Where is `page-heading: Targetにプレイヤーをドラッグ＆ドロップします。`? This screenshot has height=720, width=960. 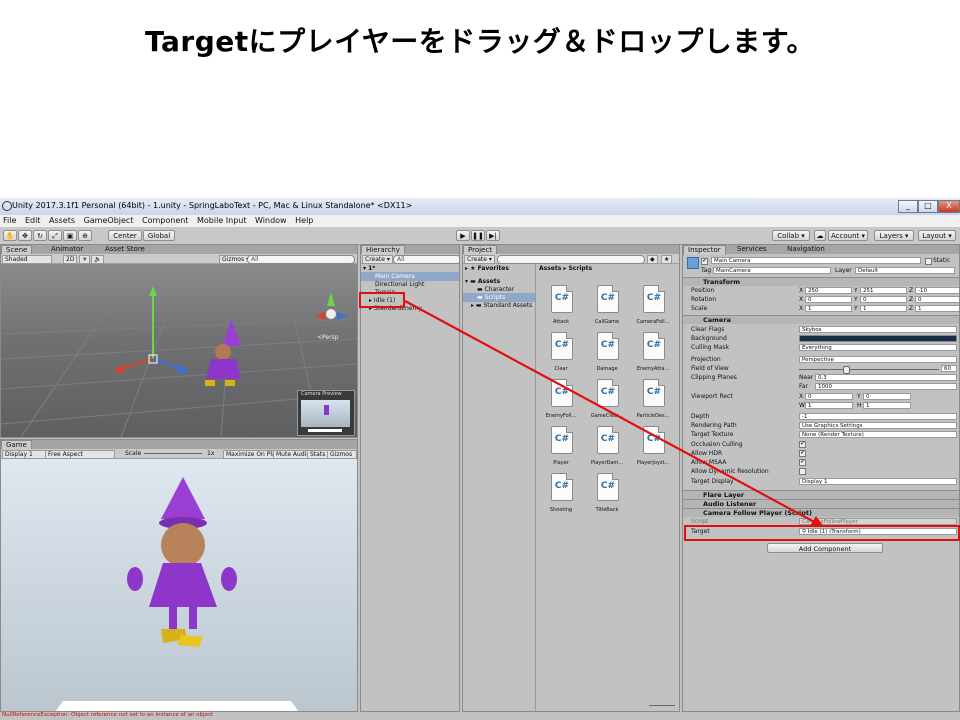
page-heading: Targetにプレイヤーをドラッグ＆ドロップします。 is located at coordinates (480, 41).